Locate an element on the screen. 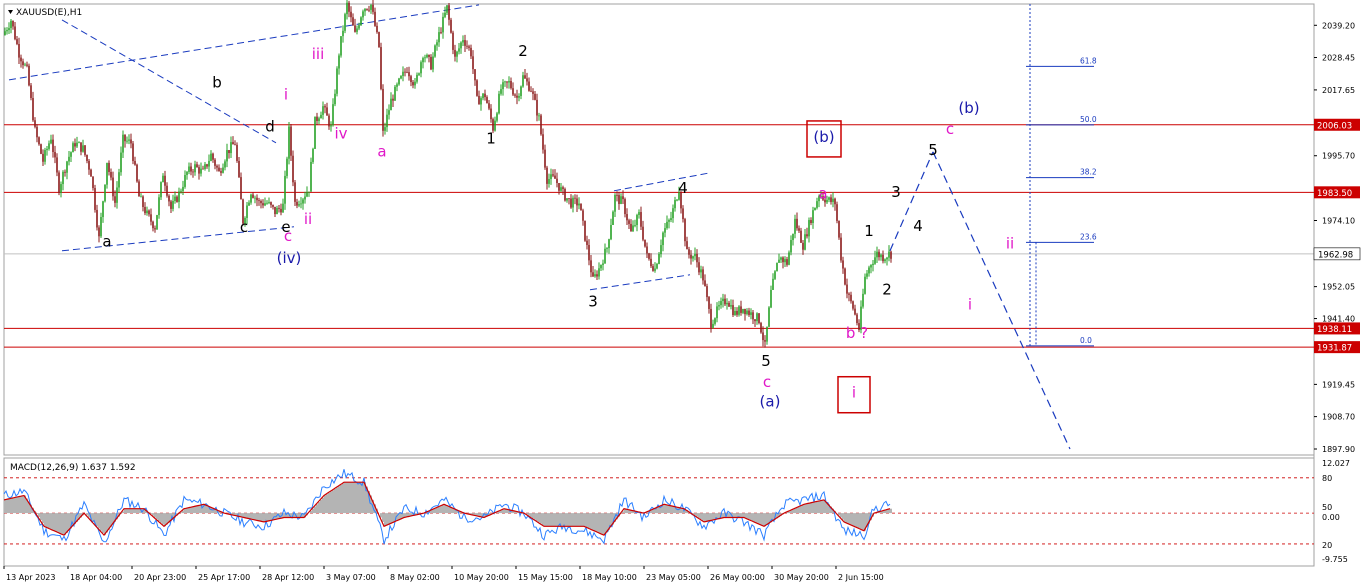 The width and height of the screenshot is (1366, 588). macd-axis-label: 80 is located at coordinates (1327, 478).